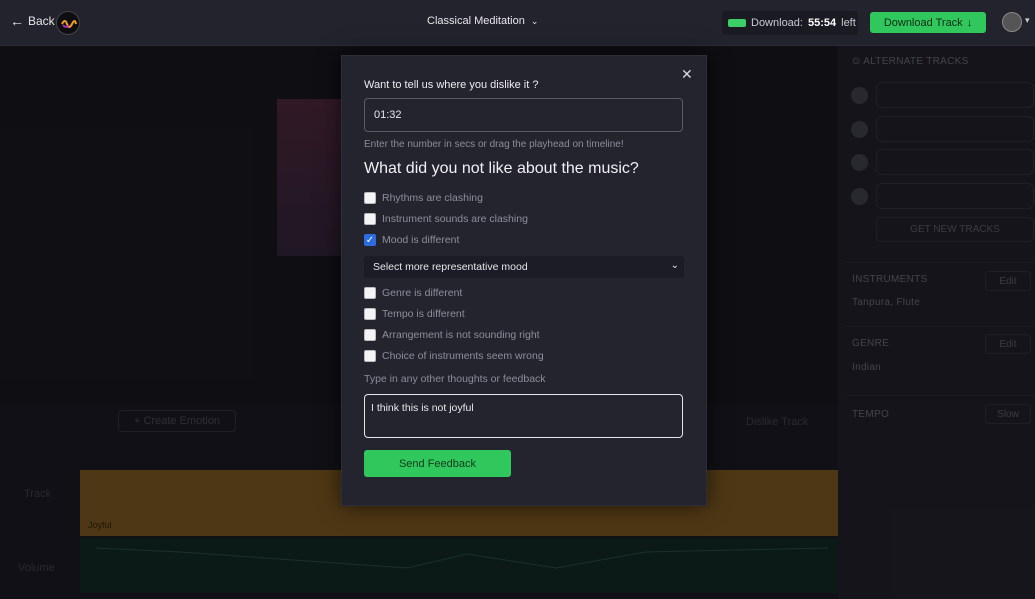 This screenshot has width=1035, height=599. I want to click on back-button: ← Back, so click(32, 21).